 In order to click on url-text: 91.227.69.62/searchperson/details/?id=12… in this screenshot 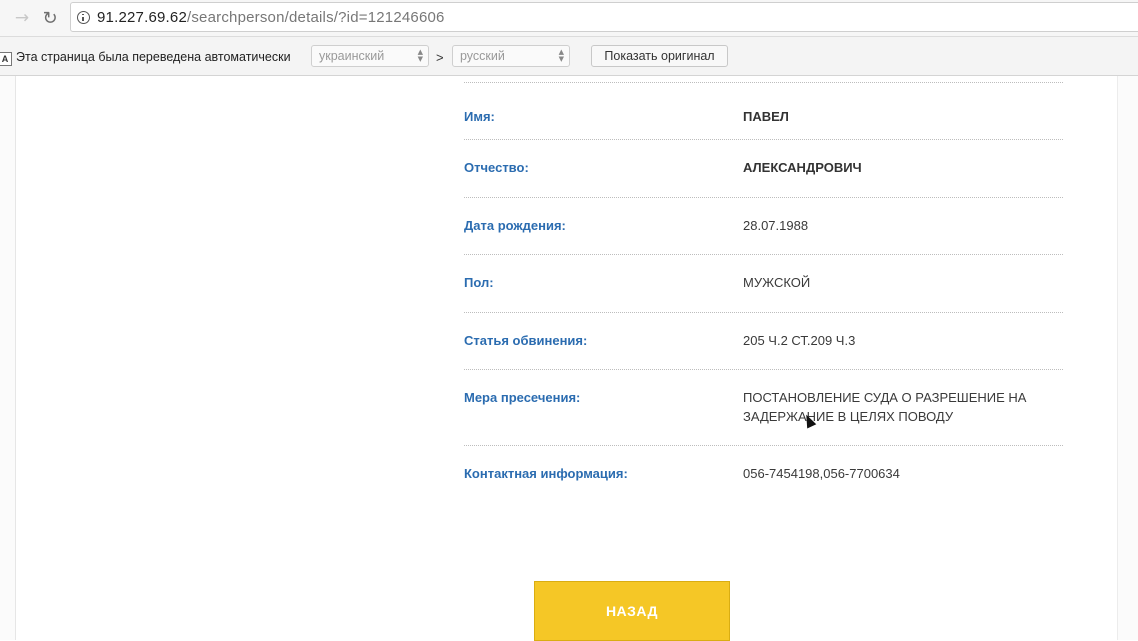, I will do `click(271, 17)`.